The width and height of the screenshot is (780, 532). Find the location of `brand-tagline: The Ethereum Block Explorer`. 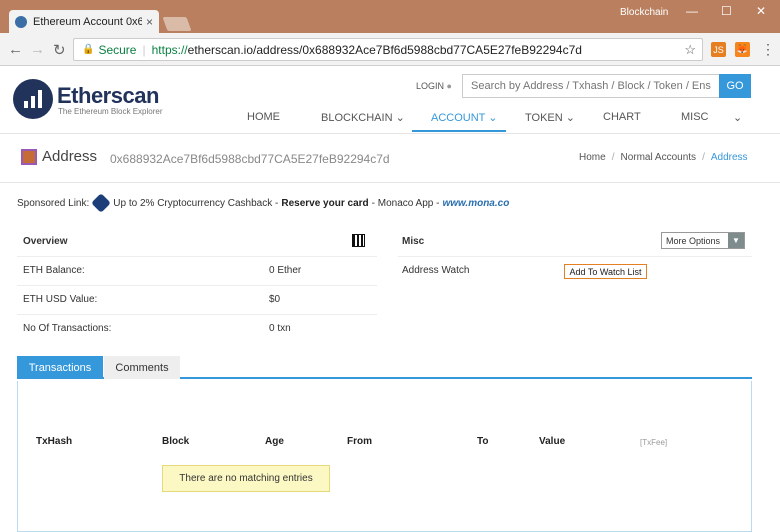

brand-tagline: The Ethereum Block Explorer is located at coordinates (110, 111).